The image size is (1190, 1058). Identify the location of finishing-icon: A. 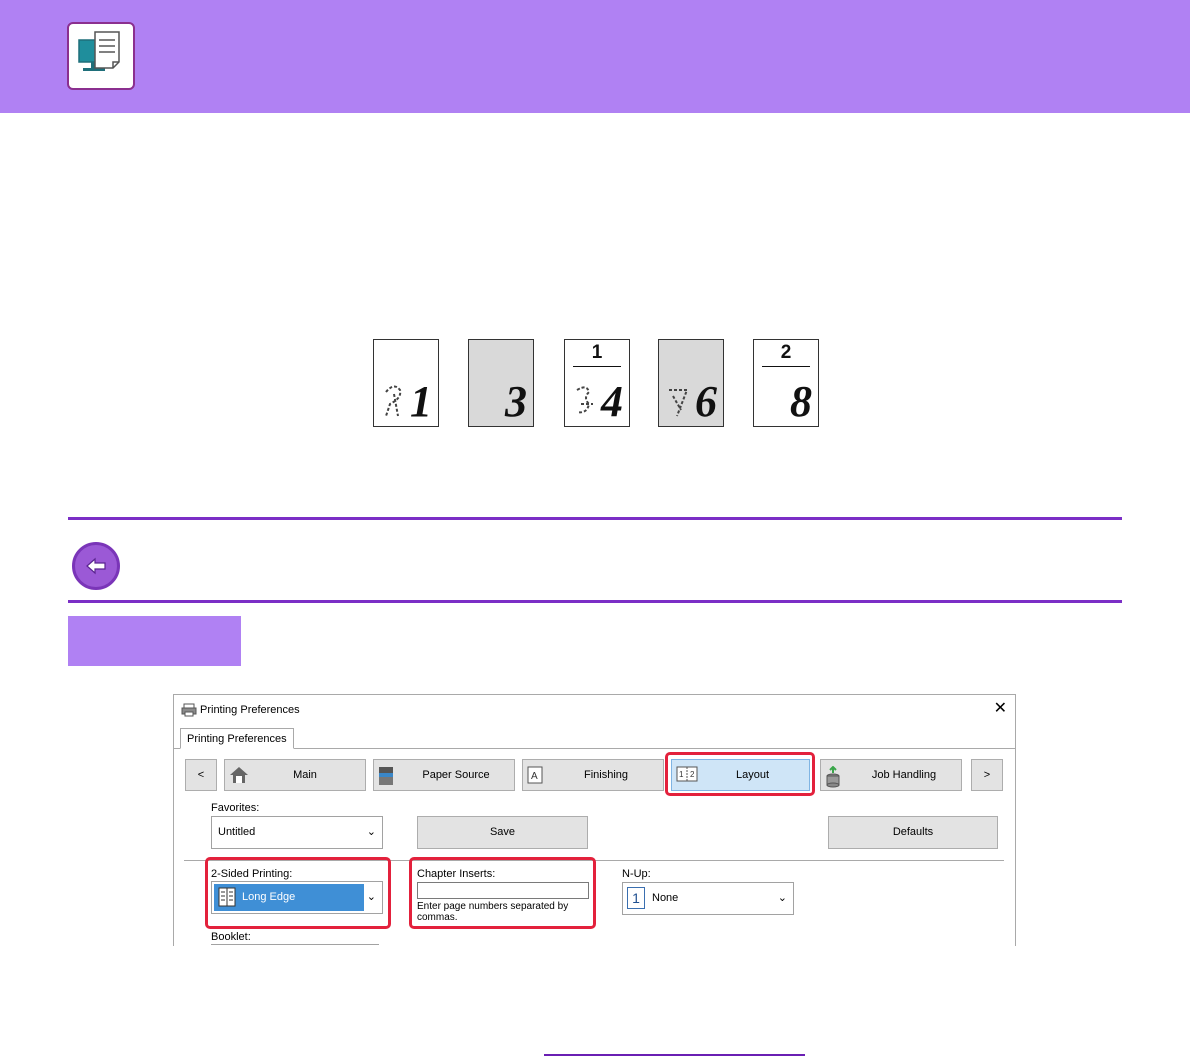
(535, 775).